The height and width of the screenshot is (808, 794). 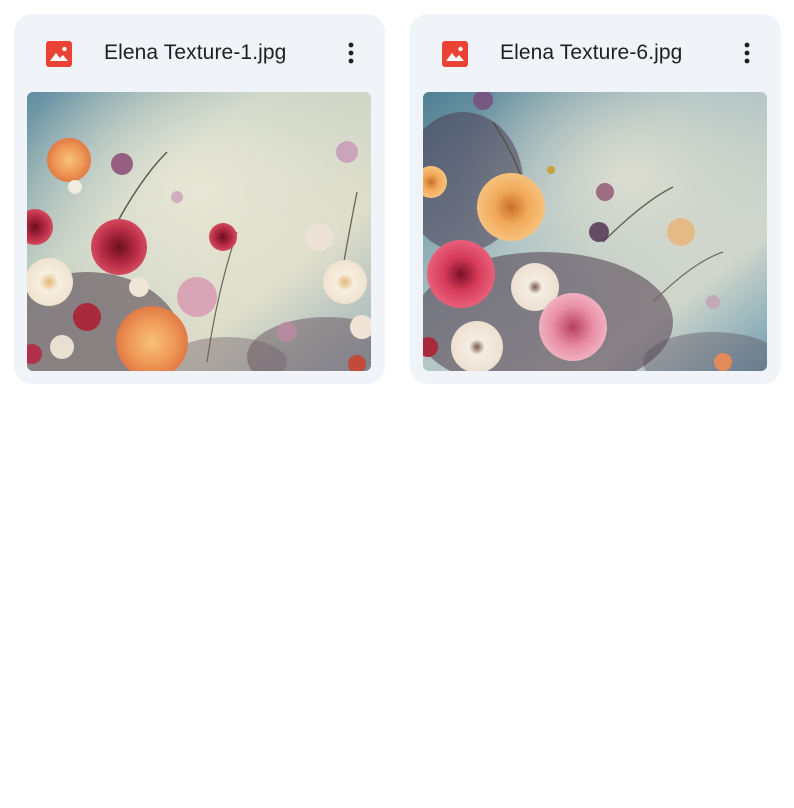 I want to click on file-name: Elena Texture-1.jpg, so click(x=195, y=52).